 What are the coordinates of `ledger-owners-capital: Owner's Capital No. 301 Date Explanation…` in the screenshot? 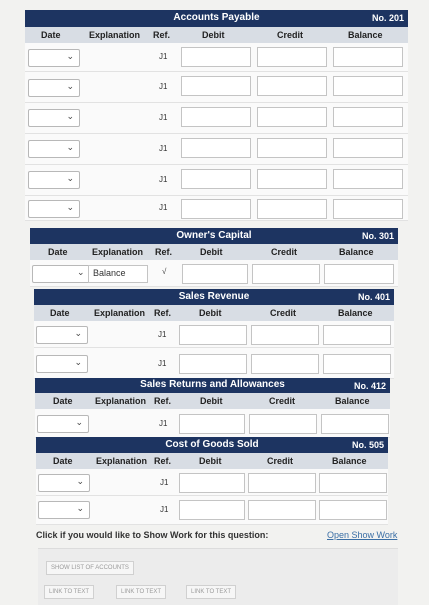 It's located at (214, 257).